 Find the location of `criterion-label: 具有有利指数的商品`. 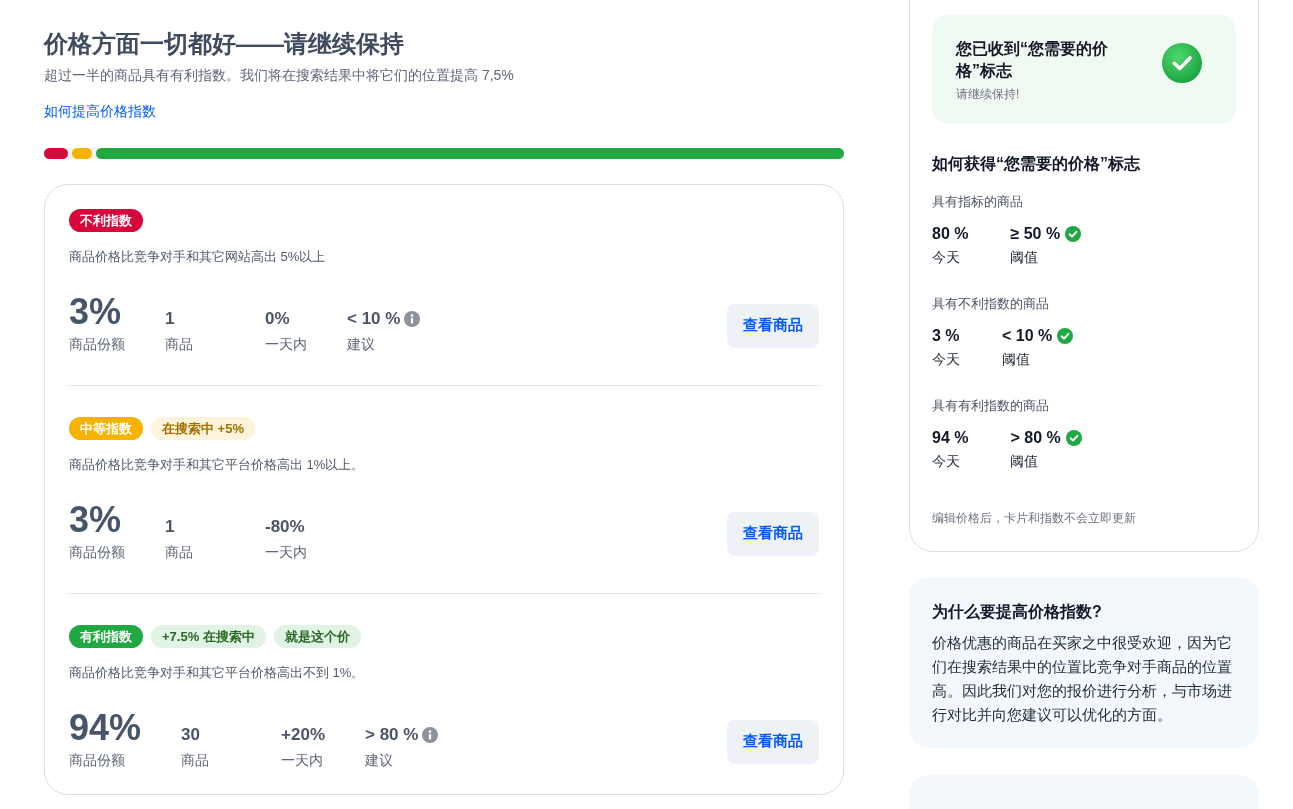

criterion-label: 具有有利指数的商品 is located at coordinates (990, 406).